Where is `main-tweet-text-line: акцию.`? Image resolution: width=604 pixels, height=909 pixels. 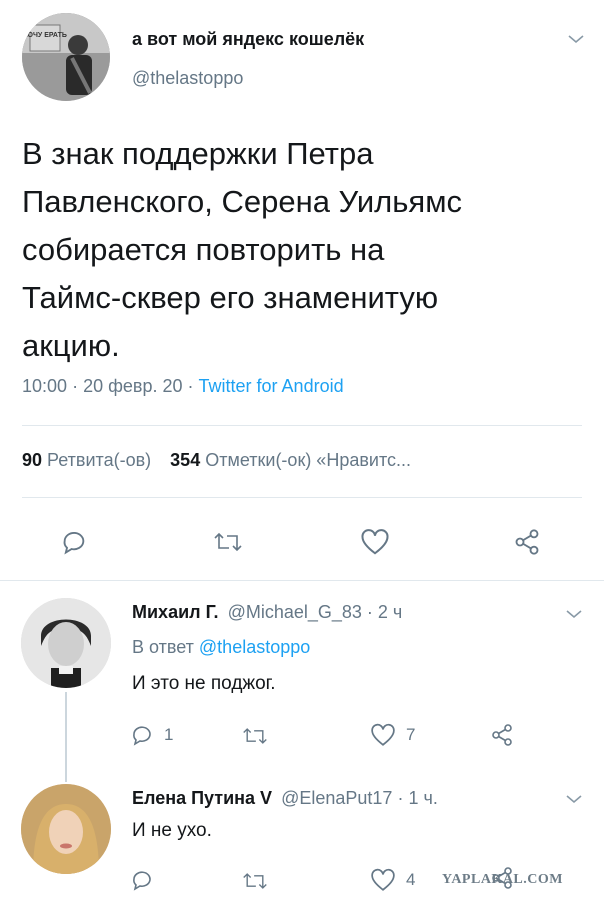 main-tweet-text-line: акцию. is located at coordinates (71, 345).